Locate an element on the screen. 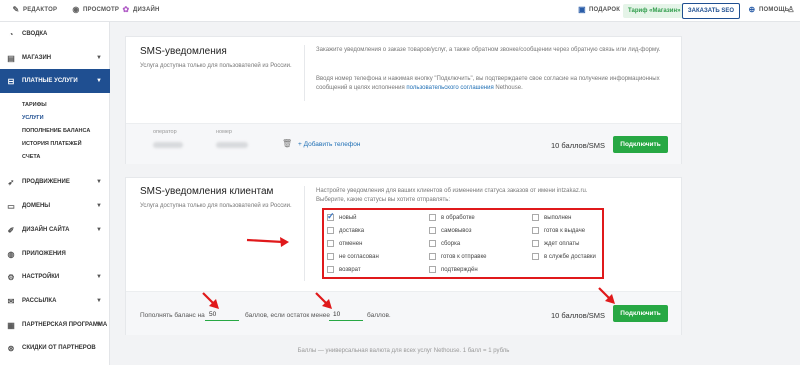  preview-tab: ◉ ПРОСМОТР is located at coordinates (95, 10).